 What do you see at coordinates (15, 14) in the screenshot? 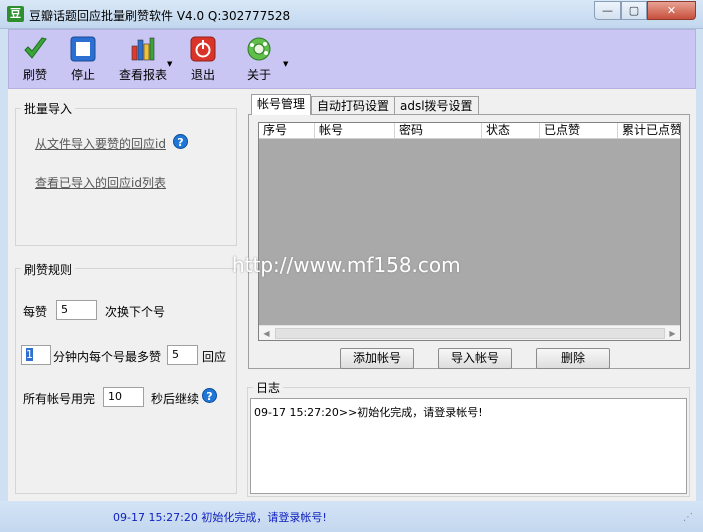
I see `app-icon: 豆` at bounding box center [15, 14].